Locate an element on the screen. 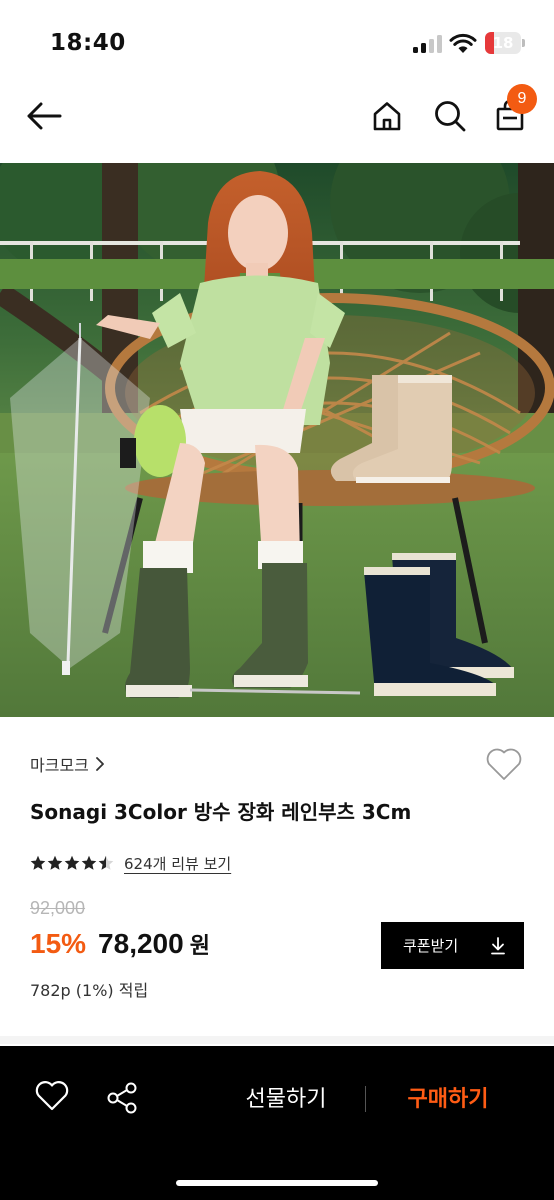 This screenshot has height=1200, width=554. home-icon is located at coordinates (387, 116).